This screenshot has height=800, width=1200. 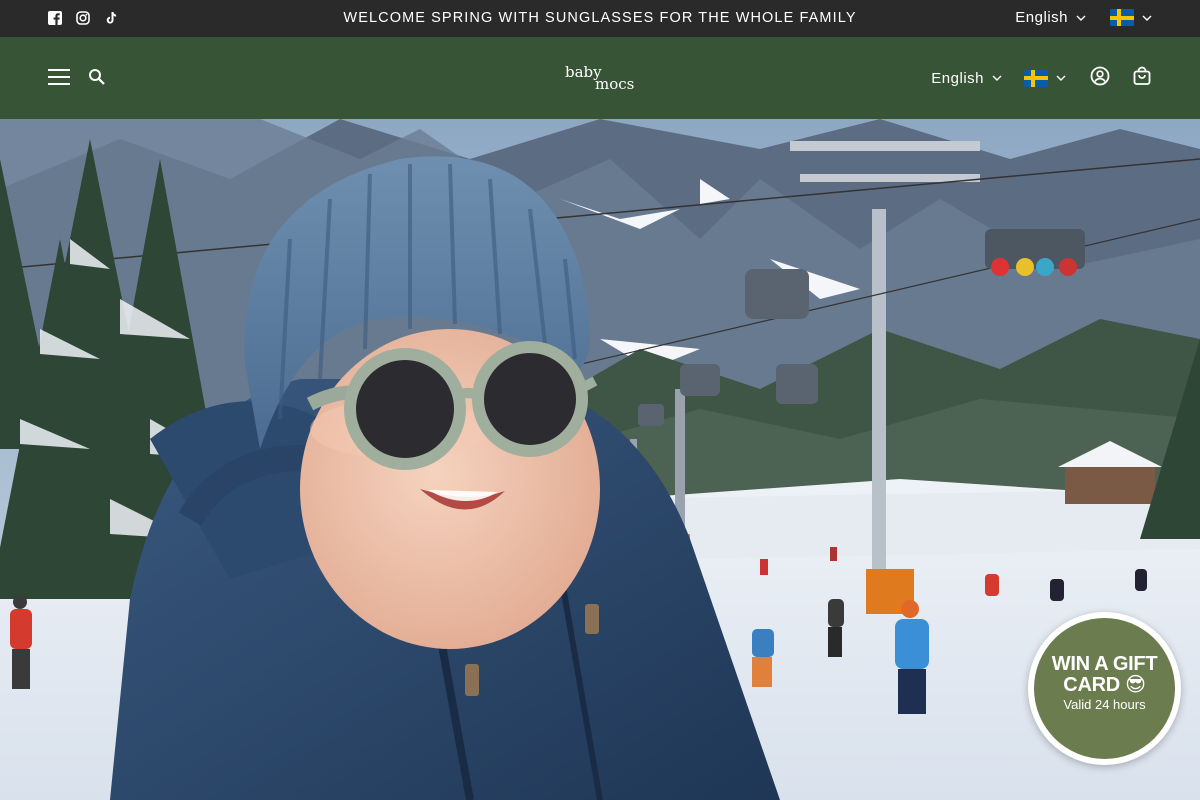 I want to click on gift-card-title: WIN A GIFT CARD 😎, so click(x=1104, y=674).